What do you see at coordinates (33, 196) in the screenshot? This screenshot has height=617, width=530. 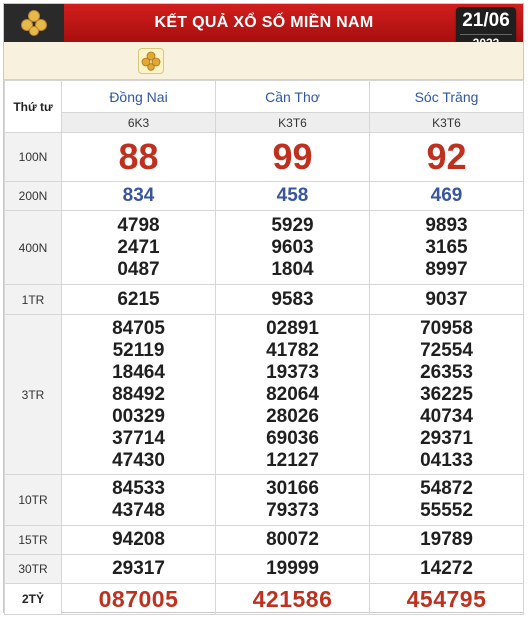 I see `prize-label: 200N` at bounding box center [33, 196].